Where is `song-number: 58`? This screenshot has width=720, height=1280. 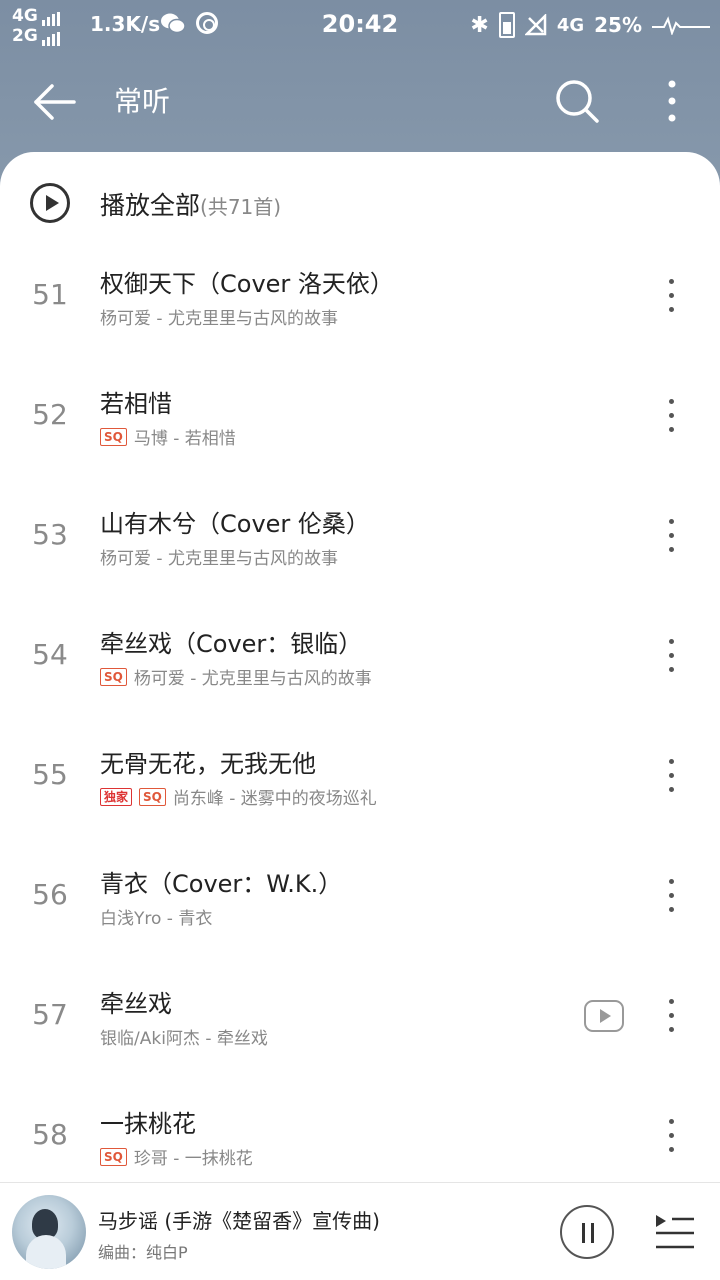
song-number: 58 is located at coordinates (50, 1134).